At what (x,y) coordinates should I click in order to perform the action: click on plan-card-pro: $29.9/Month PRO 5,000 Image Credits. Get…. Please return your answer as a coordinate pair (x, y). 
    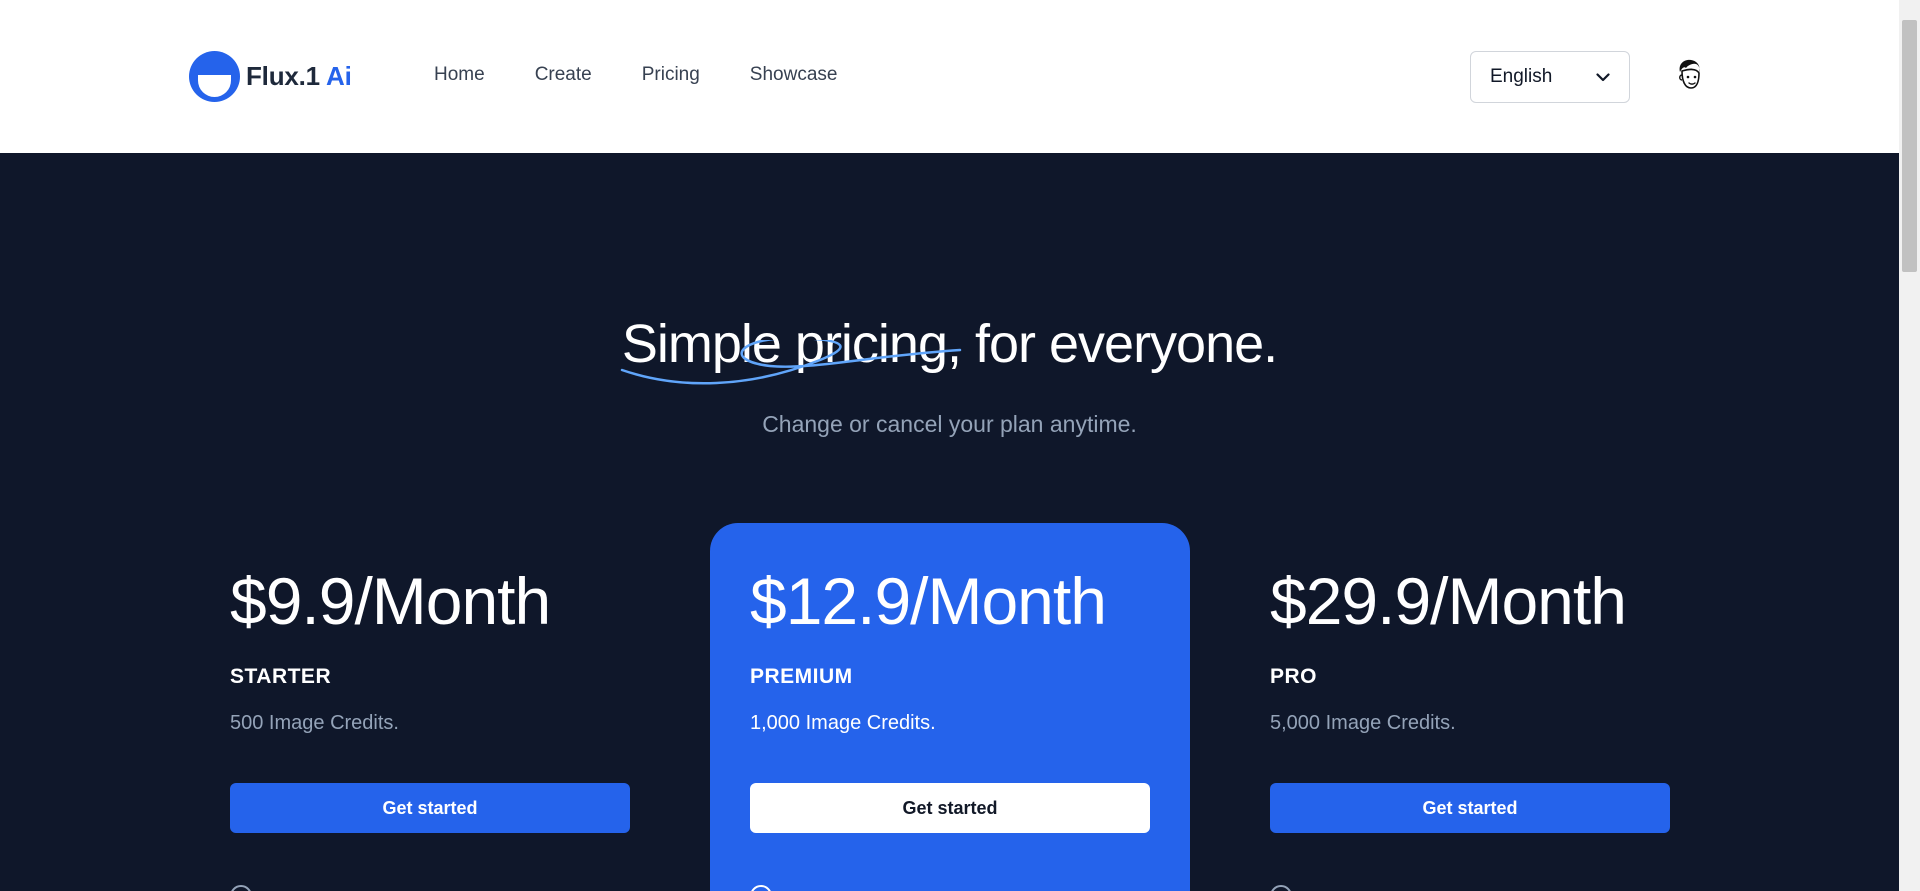
    Looking at the image, I should click on (1470, 707).